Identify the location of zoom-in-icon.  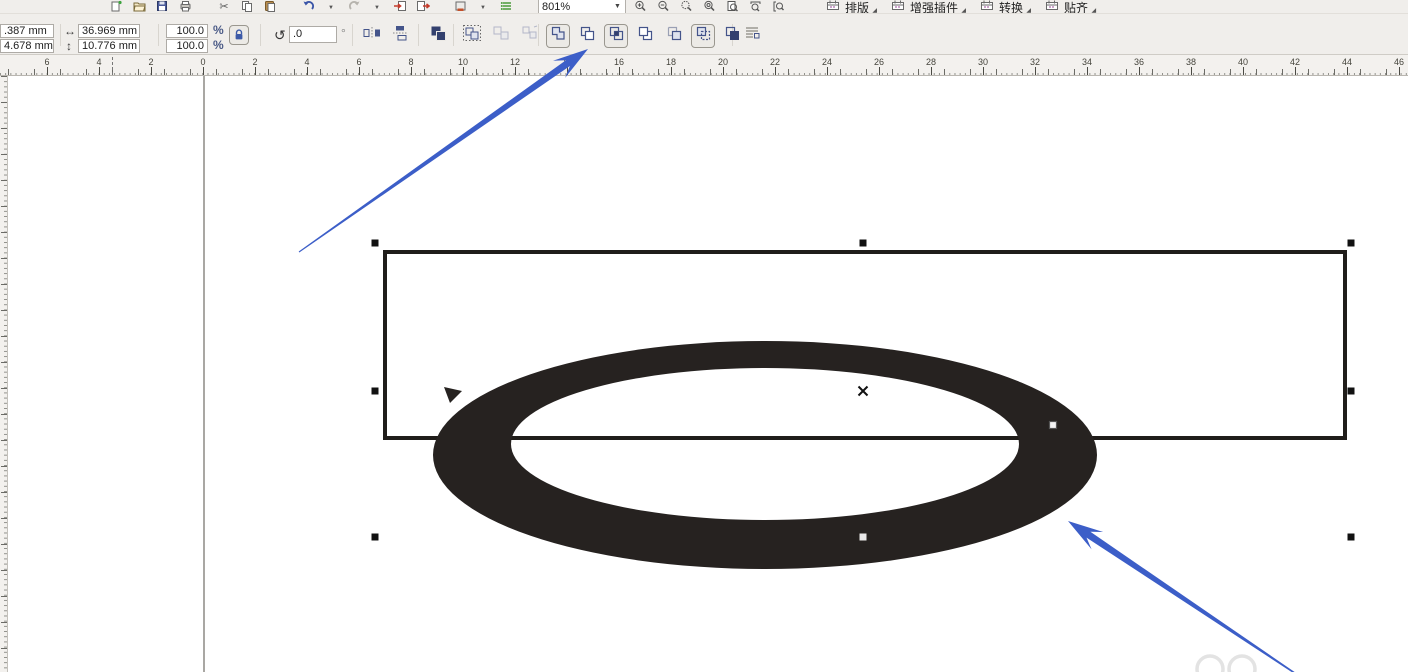
(640, 6).